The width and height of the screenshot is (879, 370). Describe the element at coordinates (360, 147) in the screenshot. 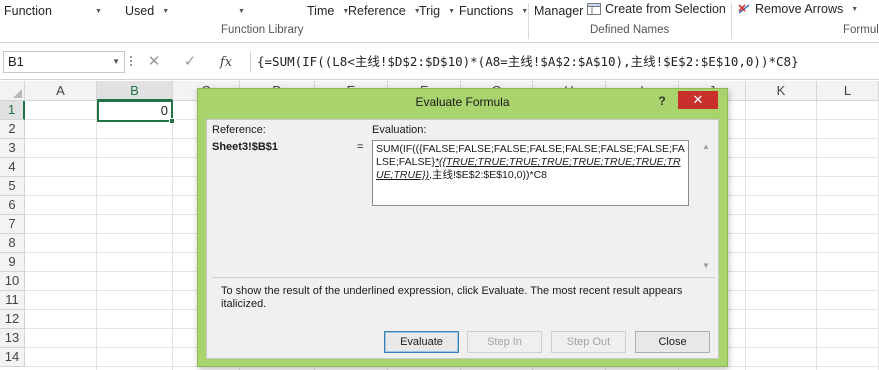

I see `equals-sign: =` at that location.